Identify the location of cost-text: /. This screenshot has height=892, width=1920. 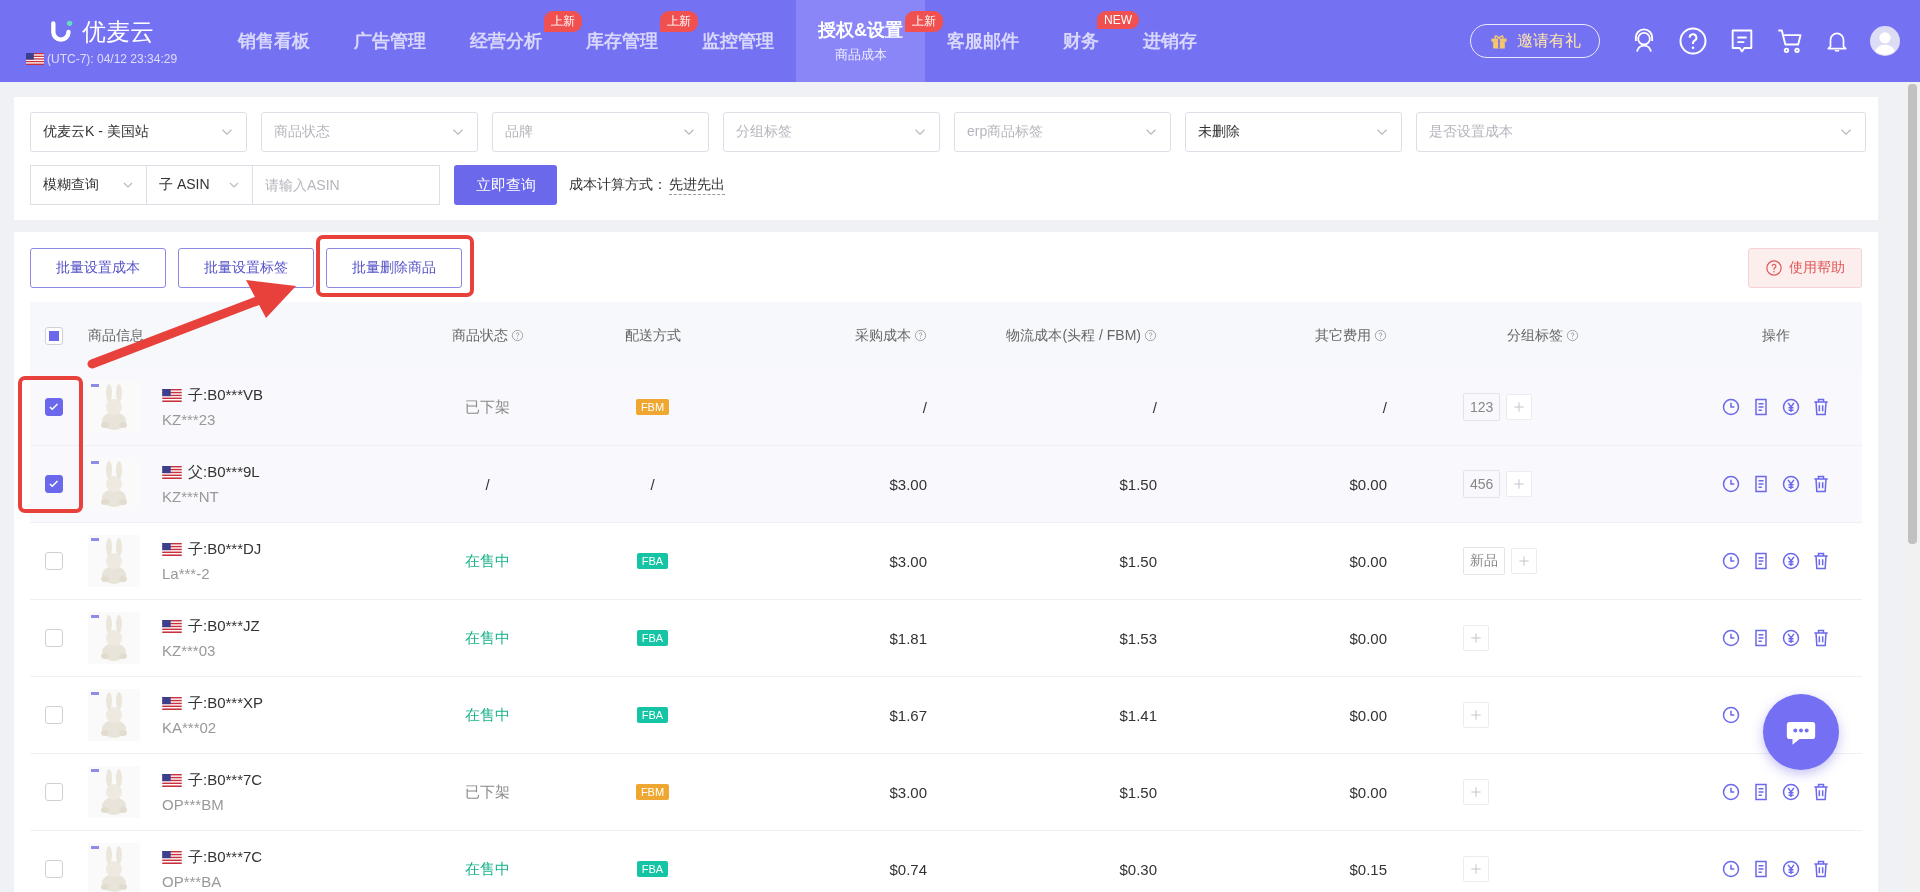
(1154, 407).